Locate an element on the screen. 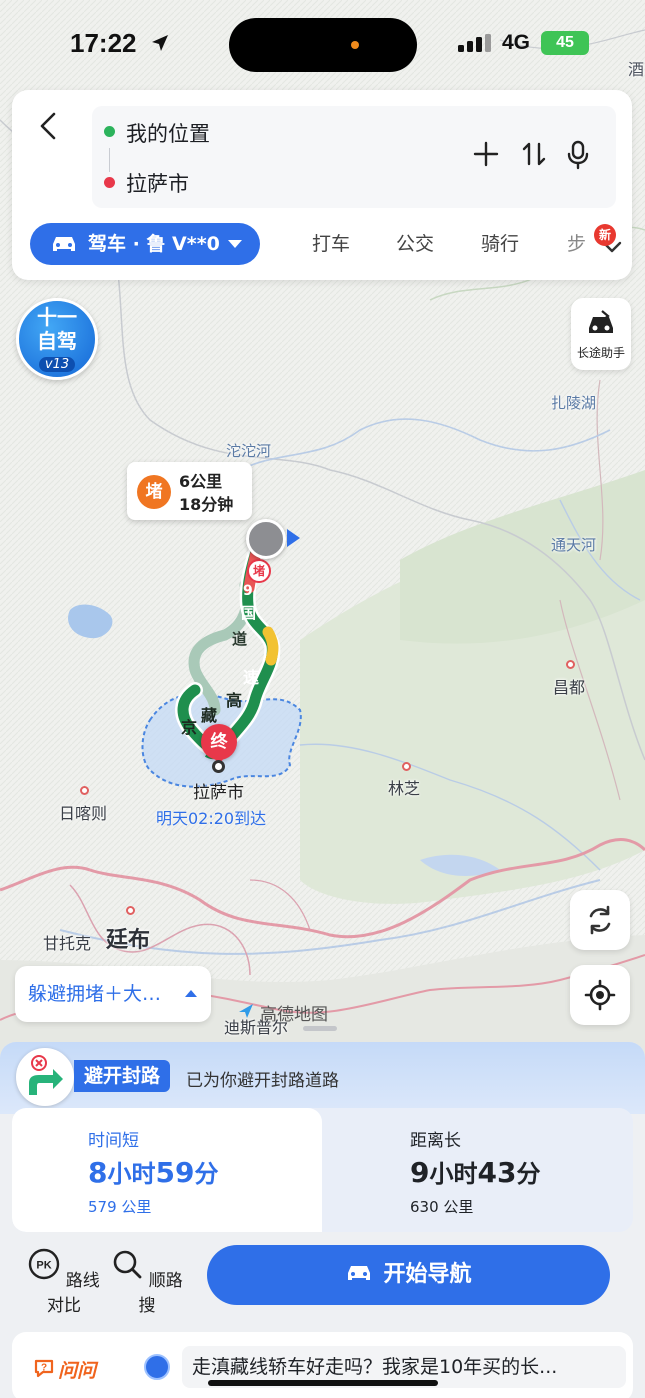 This screenshot has width=645, height=1398. locate-me-button is located at coordinates (600, 995).